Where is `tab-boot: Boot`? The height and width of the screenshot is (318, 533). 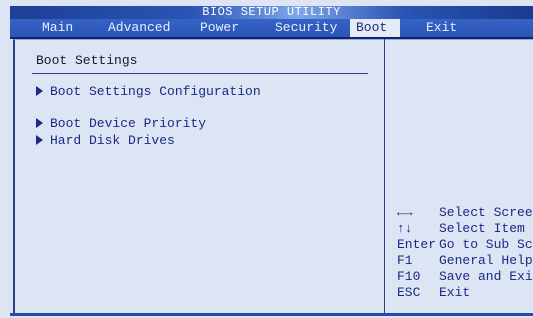
tab-boot: Boot is located at coordinates (375, 28).